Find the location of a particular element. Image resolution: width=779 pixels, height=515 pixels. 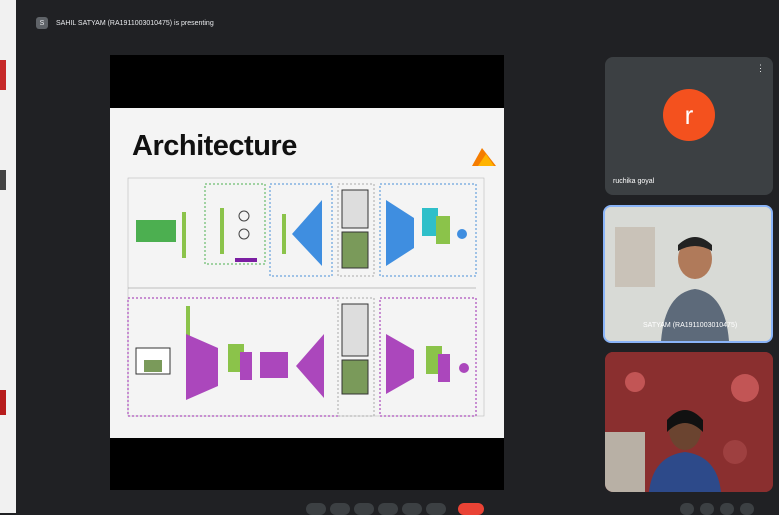

call-controls is located at coordinates (389, 507).